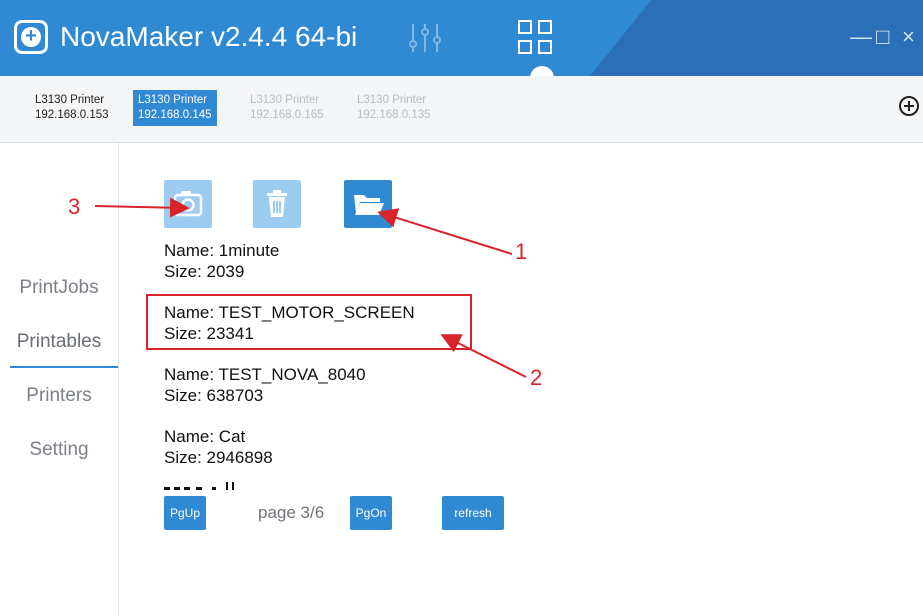  Describe the element at coordinates (74, 206) in the screenshot. I see `annotation-label-3: 3` at that location.